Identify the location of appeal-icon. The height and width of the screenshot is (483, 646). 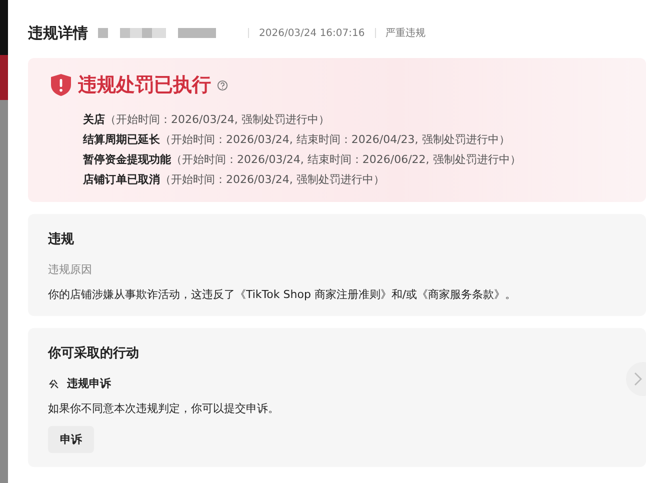
(53, 383).